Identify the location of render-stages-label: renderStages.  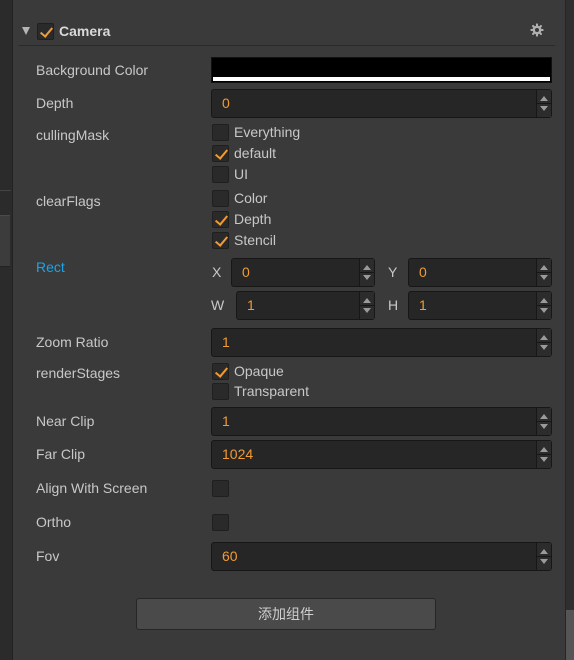
(78, 373).